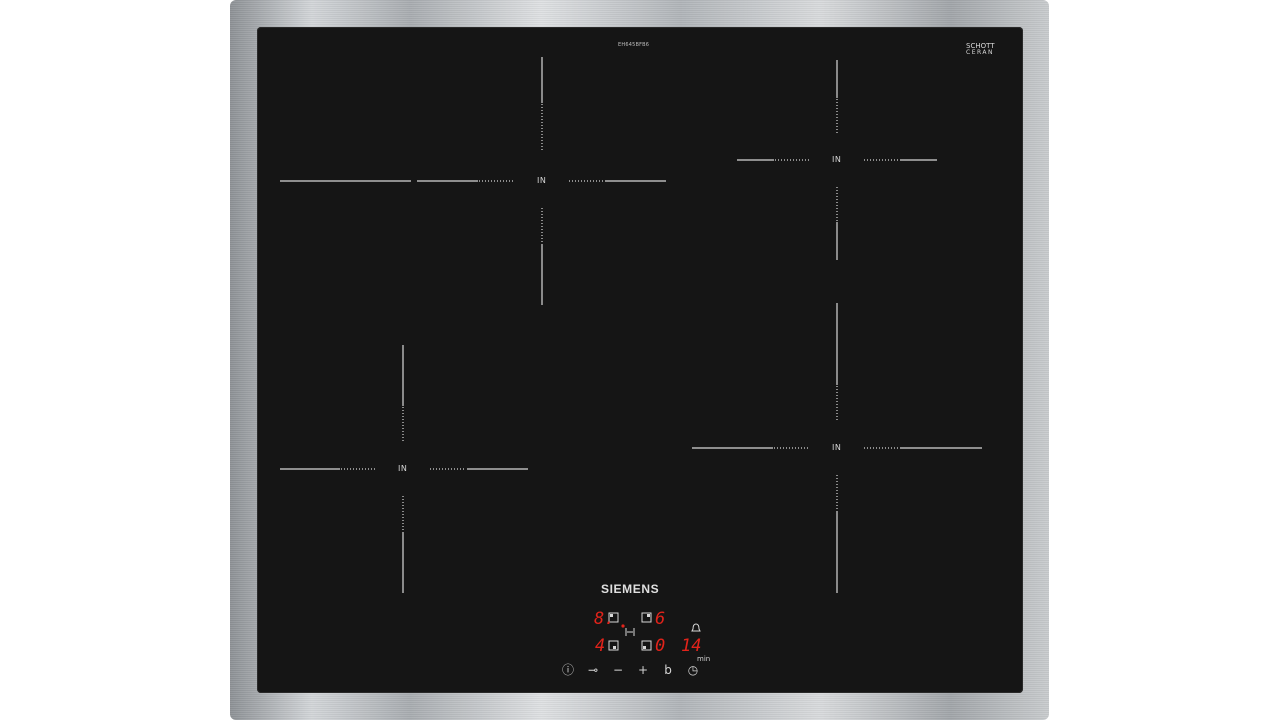 Image resolution: width=1280 pixels, height=720 pixels. I want to click on childlock-key-icon: ⊸, so click(593, 670).